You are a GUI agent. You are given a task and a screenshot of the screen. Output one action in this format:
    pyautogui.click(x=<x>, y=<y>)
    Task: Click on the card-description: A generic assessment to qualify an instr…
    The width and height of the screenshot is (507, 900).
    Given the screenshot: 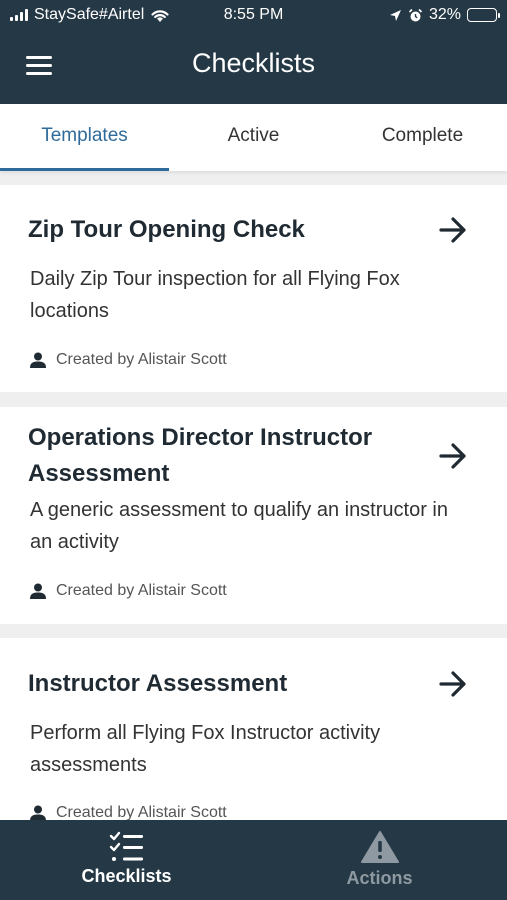 What is the action you would take?
    pyautogui.click(x=239, y=526)
    